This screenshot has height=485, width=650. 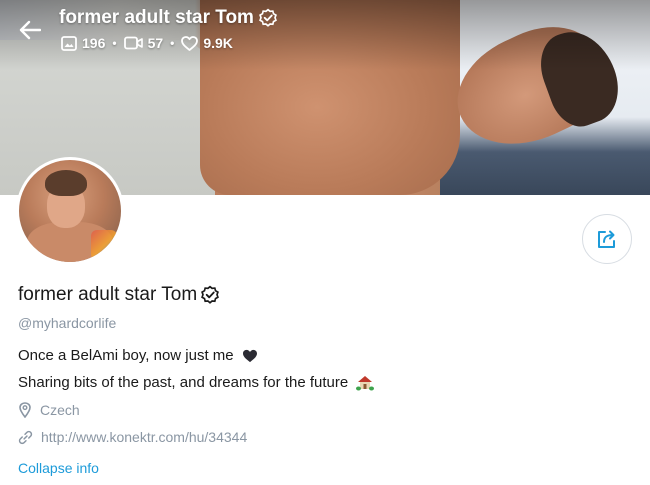 I want to click on location-pin-icon, so click(x=25, y=410).